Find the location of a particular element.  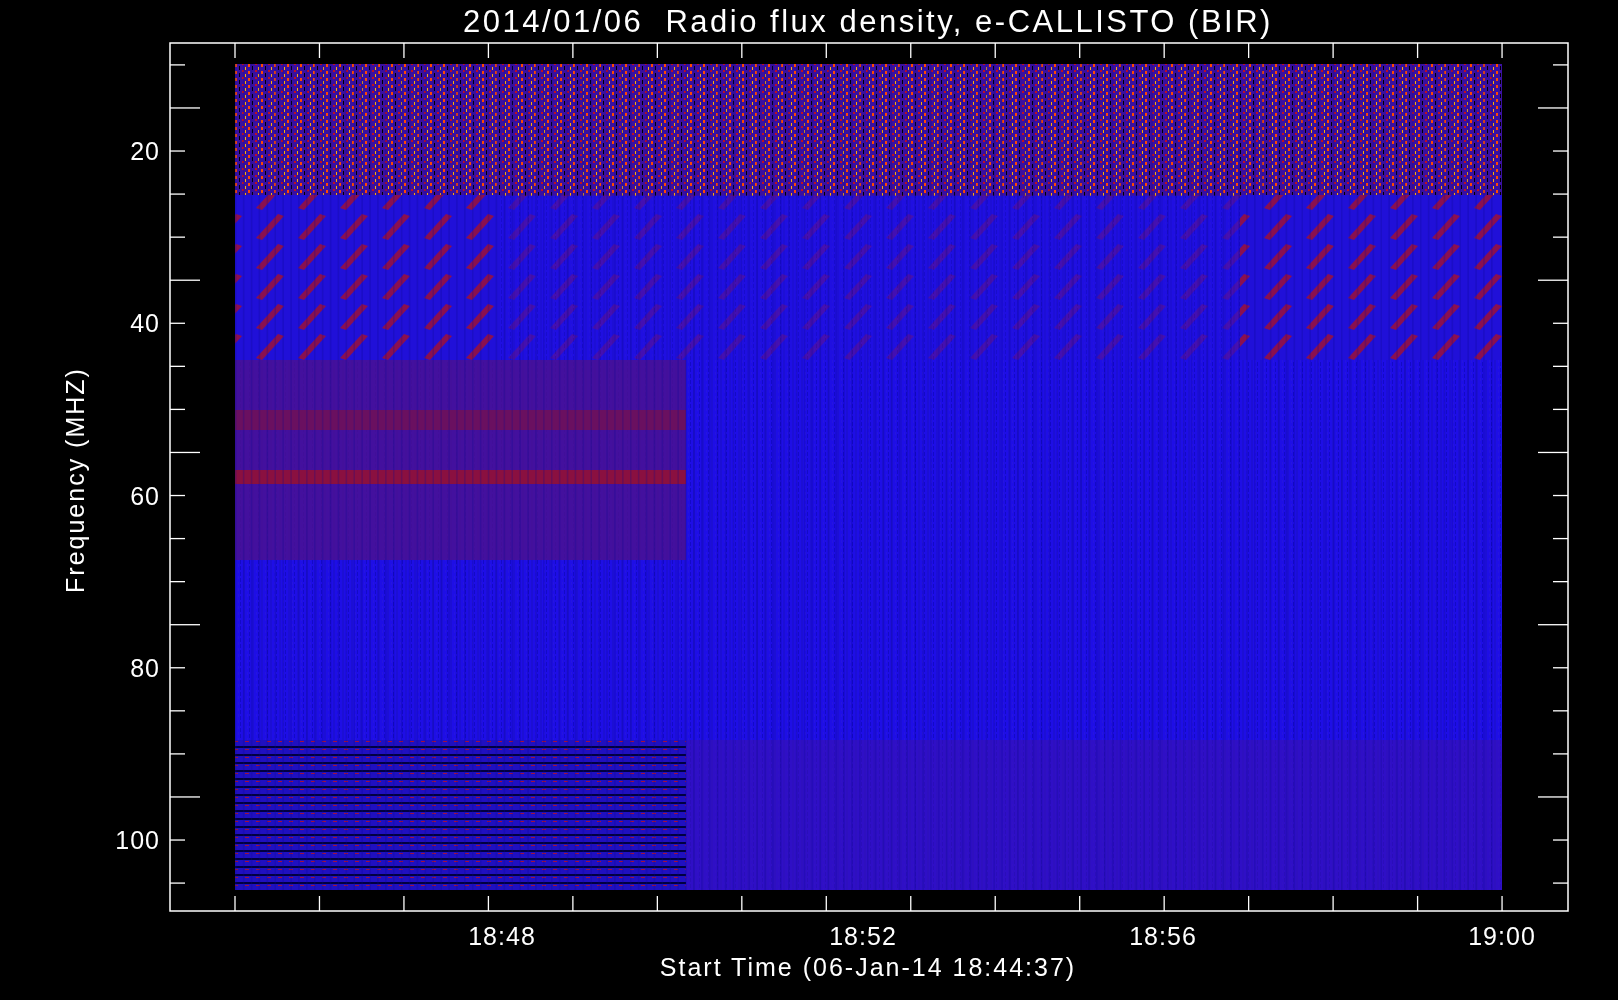

x-tick-label: 18:56 is located at coordinates (1163, 936).